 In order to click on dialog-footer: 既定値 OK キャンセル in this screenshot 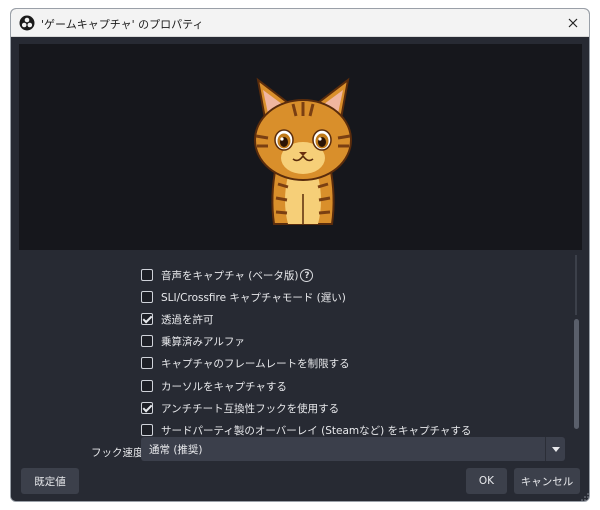, I will do `click(300, 481)`.